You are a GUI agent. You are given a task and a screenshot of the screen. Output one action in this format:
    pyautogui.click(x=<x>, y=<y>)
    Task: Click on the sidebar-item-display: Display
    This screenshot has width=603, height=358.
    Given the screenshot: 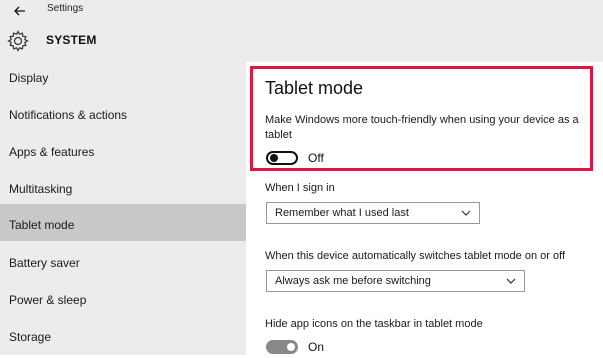 What is the action you would take?
    pyautogui.click(x=123, y=80)
    